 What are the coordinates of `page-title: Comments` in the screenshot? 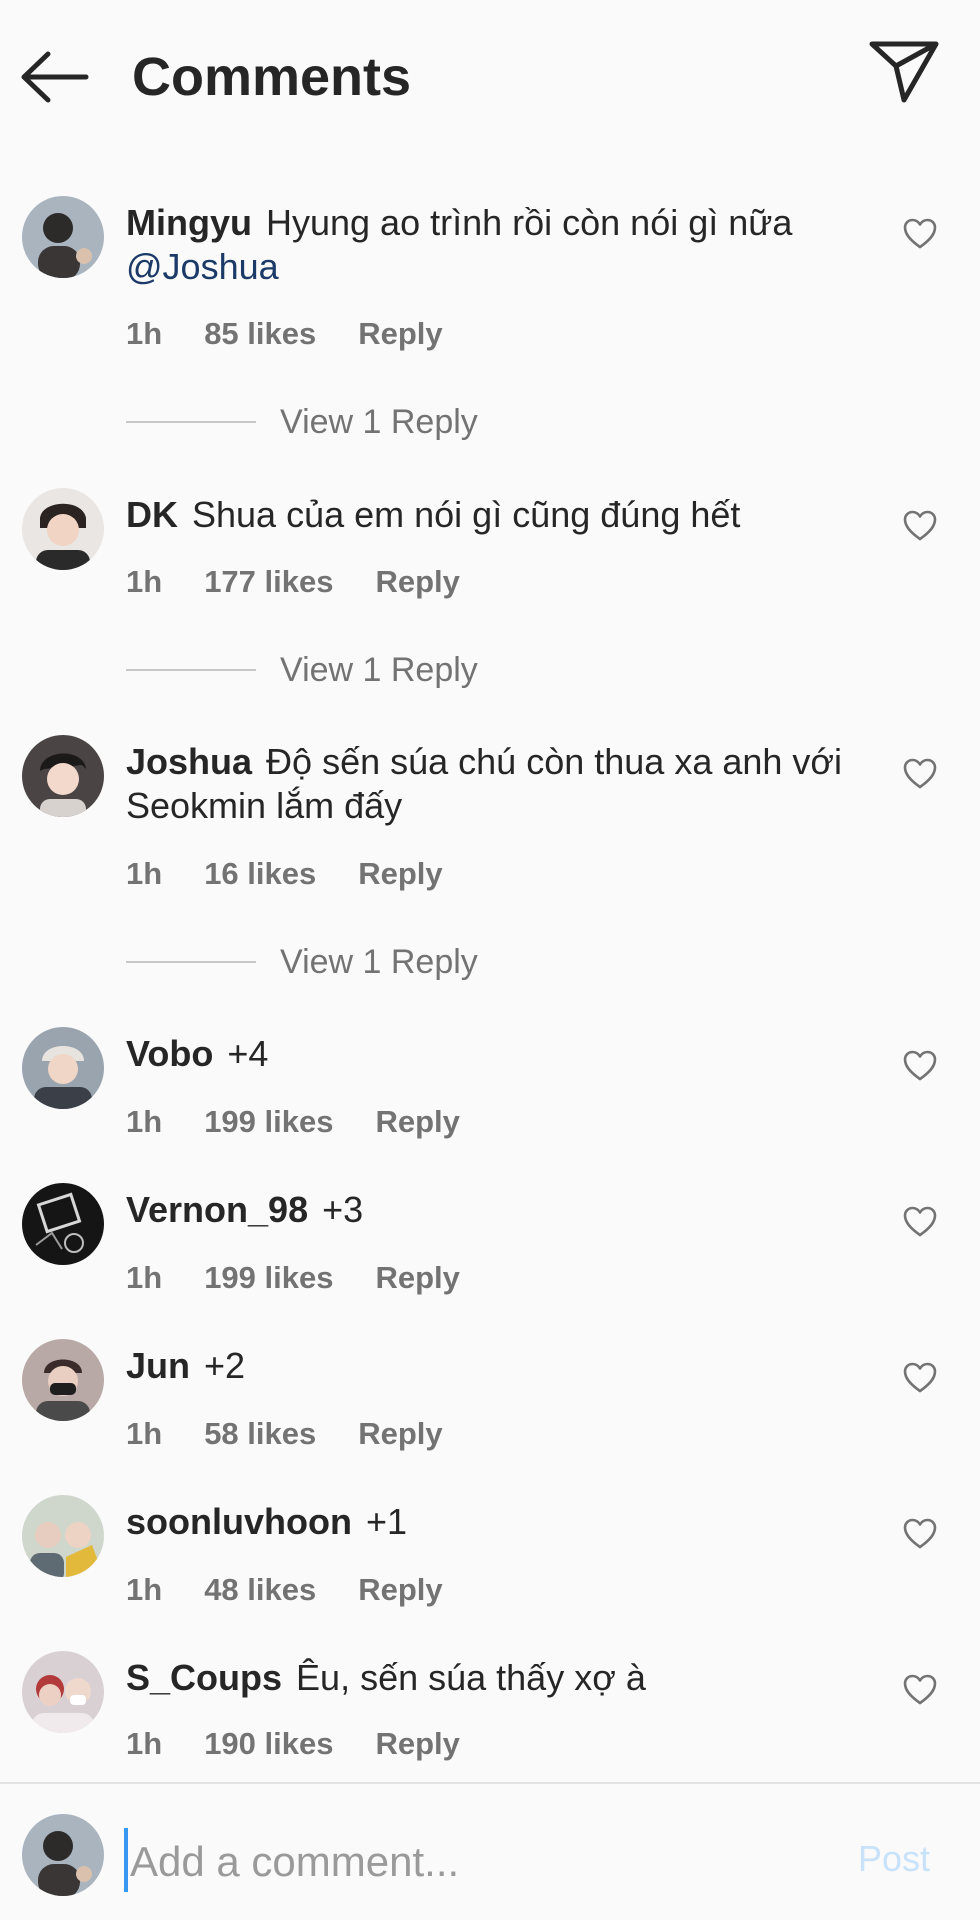 It's located at (272, 77).